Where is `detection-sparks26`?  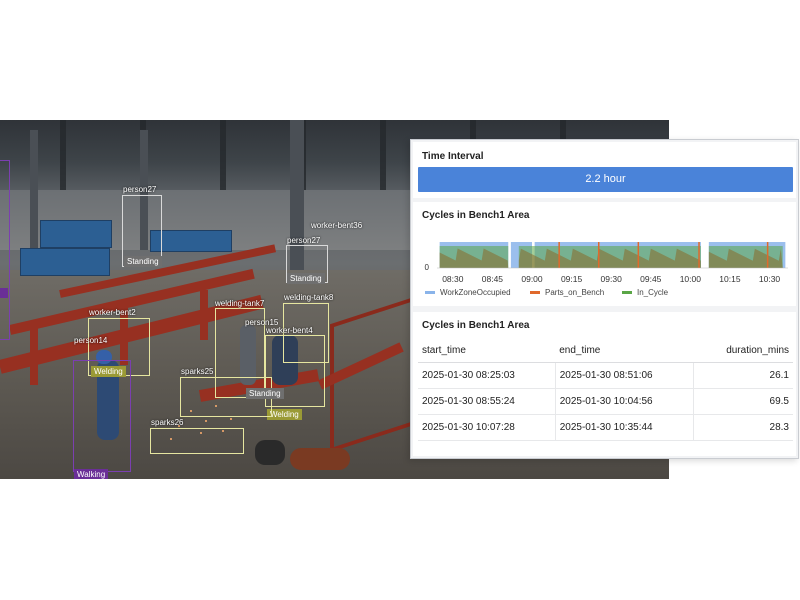
detection-sparks26 is located at coordinates (197, 441).